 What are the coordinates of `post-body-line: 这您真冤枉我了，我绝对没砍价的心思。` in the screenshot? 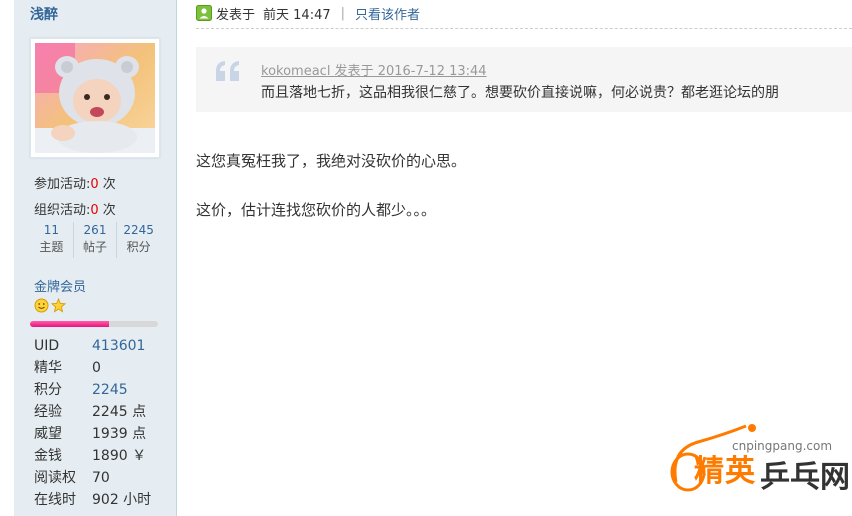 It's located at (331, 161).